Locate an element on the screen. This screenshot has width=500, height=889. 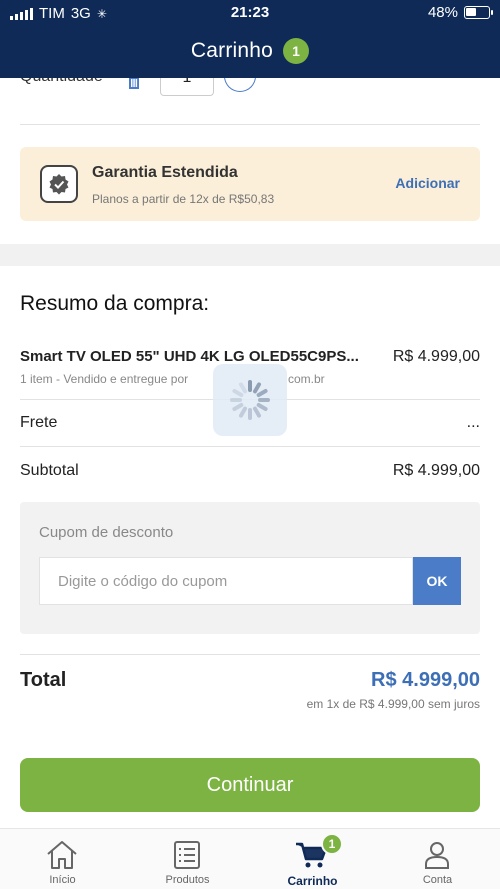
cart-count-badge: 1 is located at coordinates (296, 51).